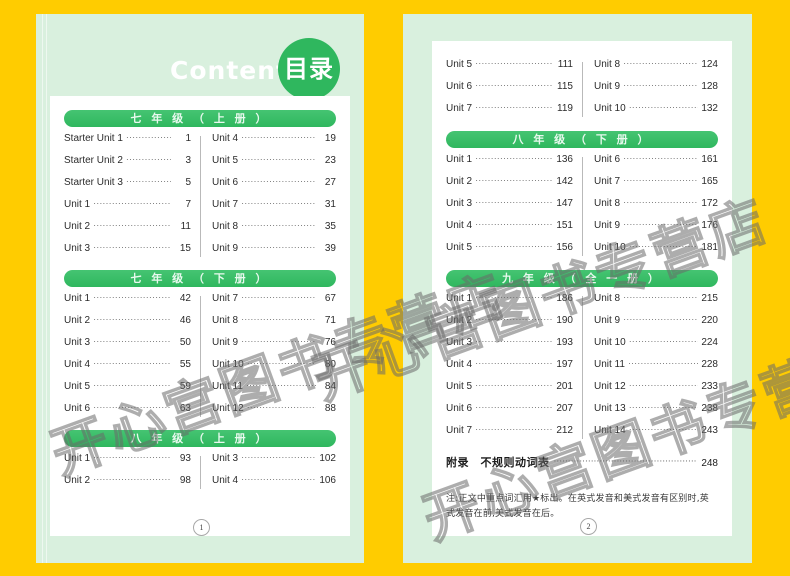  I want to click on toc-row: Unit 2 190, so click(509, 324).